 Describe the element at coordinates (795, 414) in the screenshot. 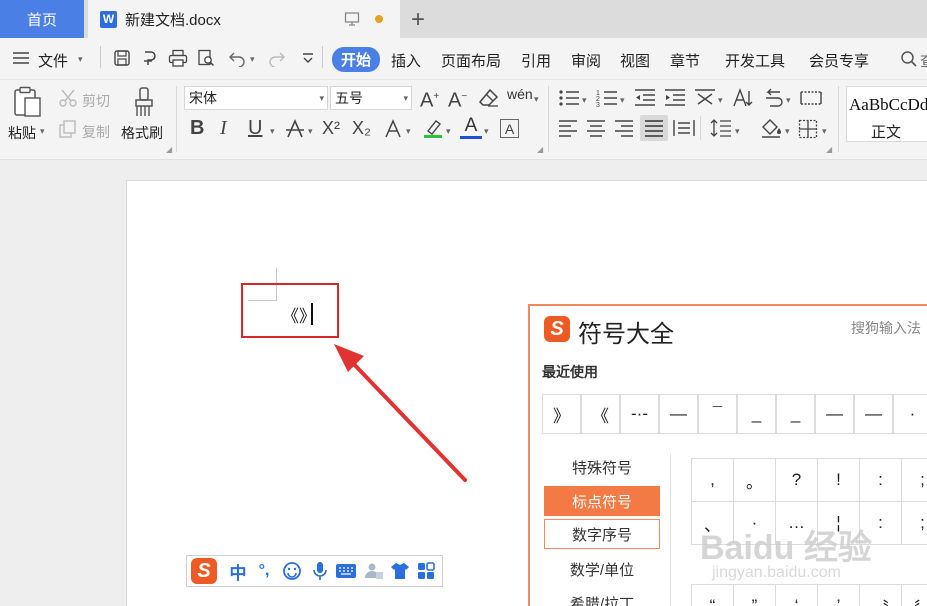

I see `recent-symbol-cell: _` at that location.